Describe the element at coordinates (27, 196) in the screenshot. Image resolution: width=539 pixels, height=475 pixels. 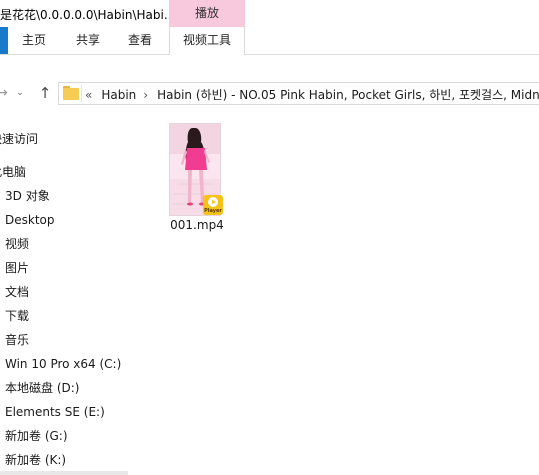
I see `sidebar-item-3d-objects: 3D 对象` at that location.